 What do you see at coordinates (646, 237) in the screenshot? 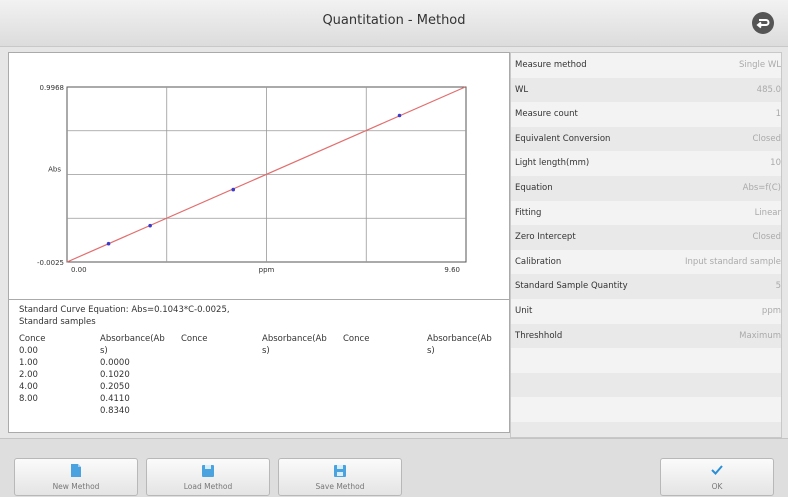
I see `property-row: Zero Intercept Closed` at bounding box center [646, 237].